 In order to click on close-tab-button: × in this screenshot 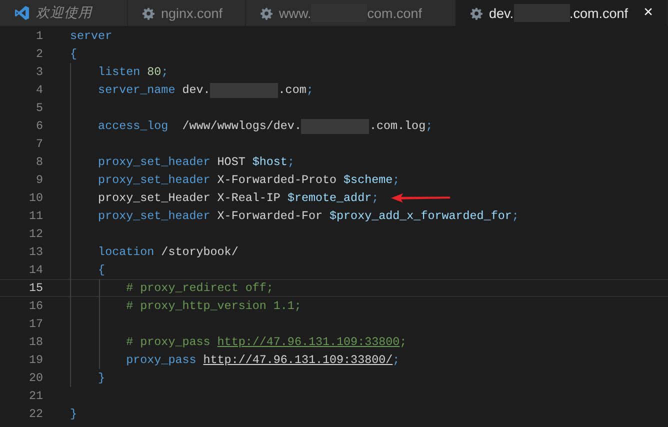, I will do `click(648, 13)`.